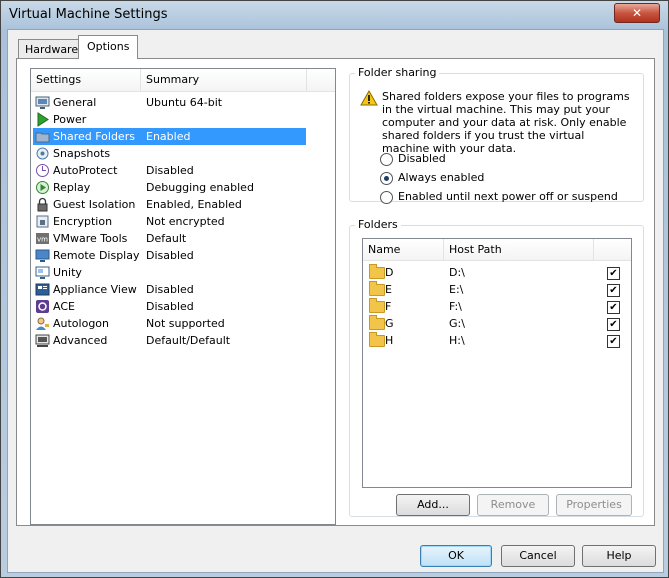 Image resolution: width=669 pixels, height=578 pixels. I want to click on window-title: Virtual Machine Settings, so click(88, 14).